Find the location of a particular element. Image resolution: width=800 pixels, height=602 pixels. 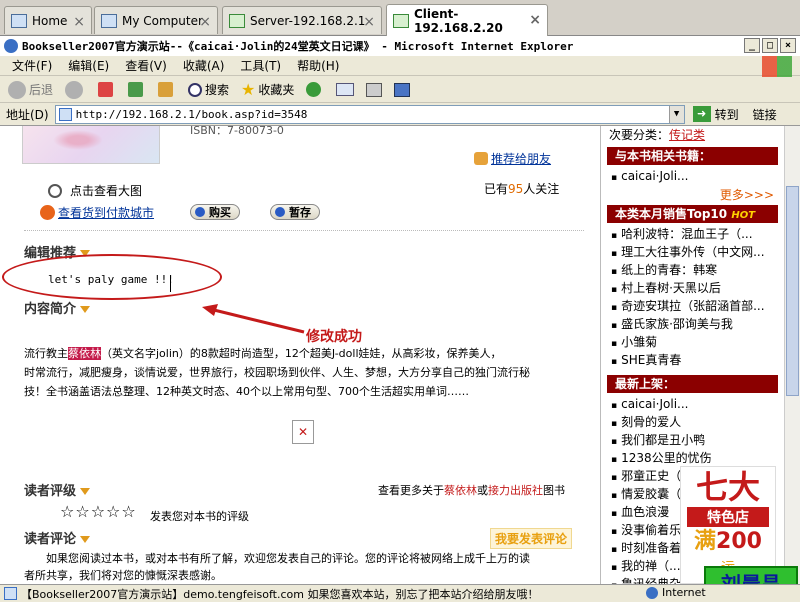

view-store-link: 查看货到付款城市 is located at coordinates (97, 212).